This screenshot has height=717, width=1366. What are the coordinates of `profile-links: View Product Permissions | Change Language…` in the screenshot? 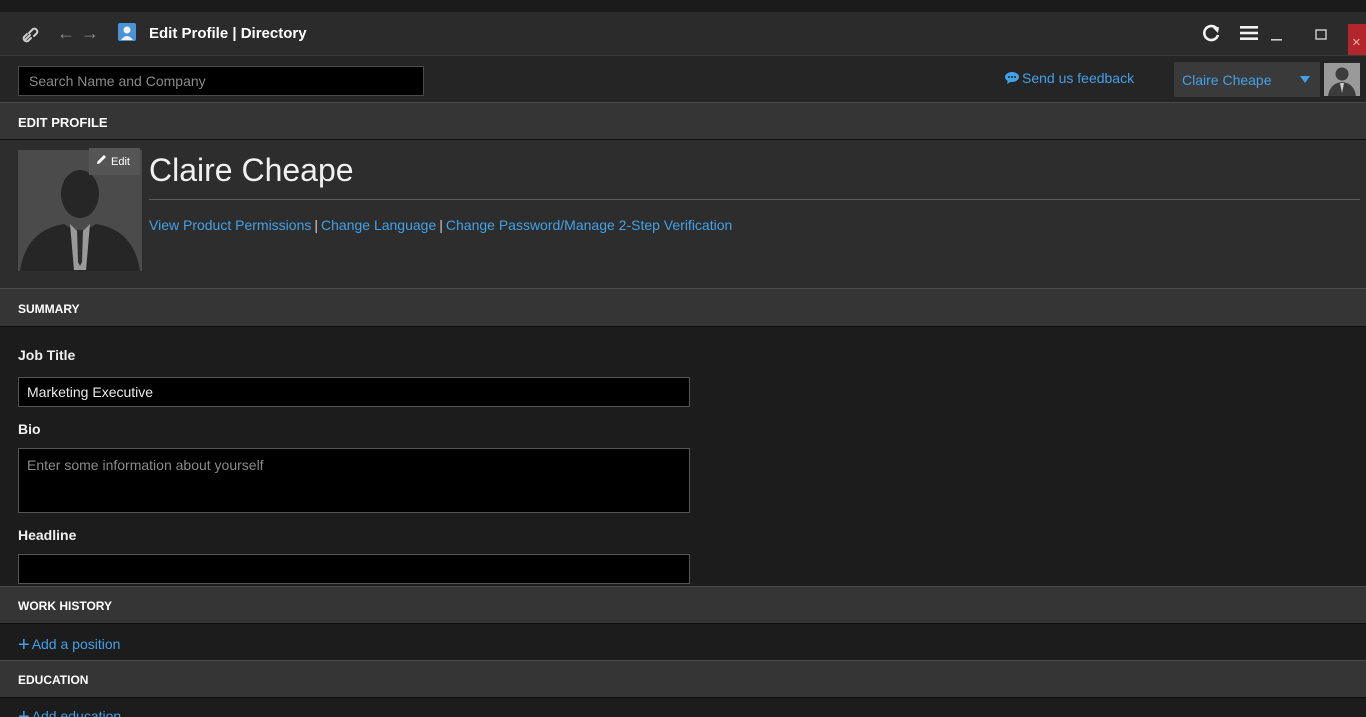 It's located at (440, 225).